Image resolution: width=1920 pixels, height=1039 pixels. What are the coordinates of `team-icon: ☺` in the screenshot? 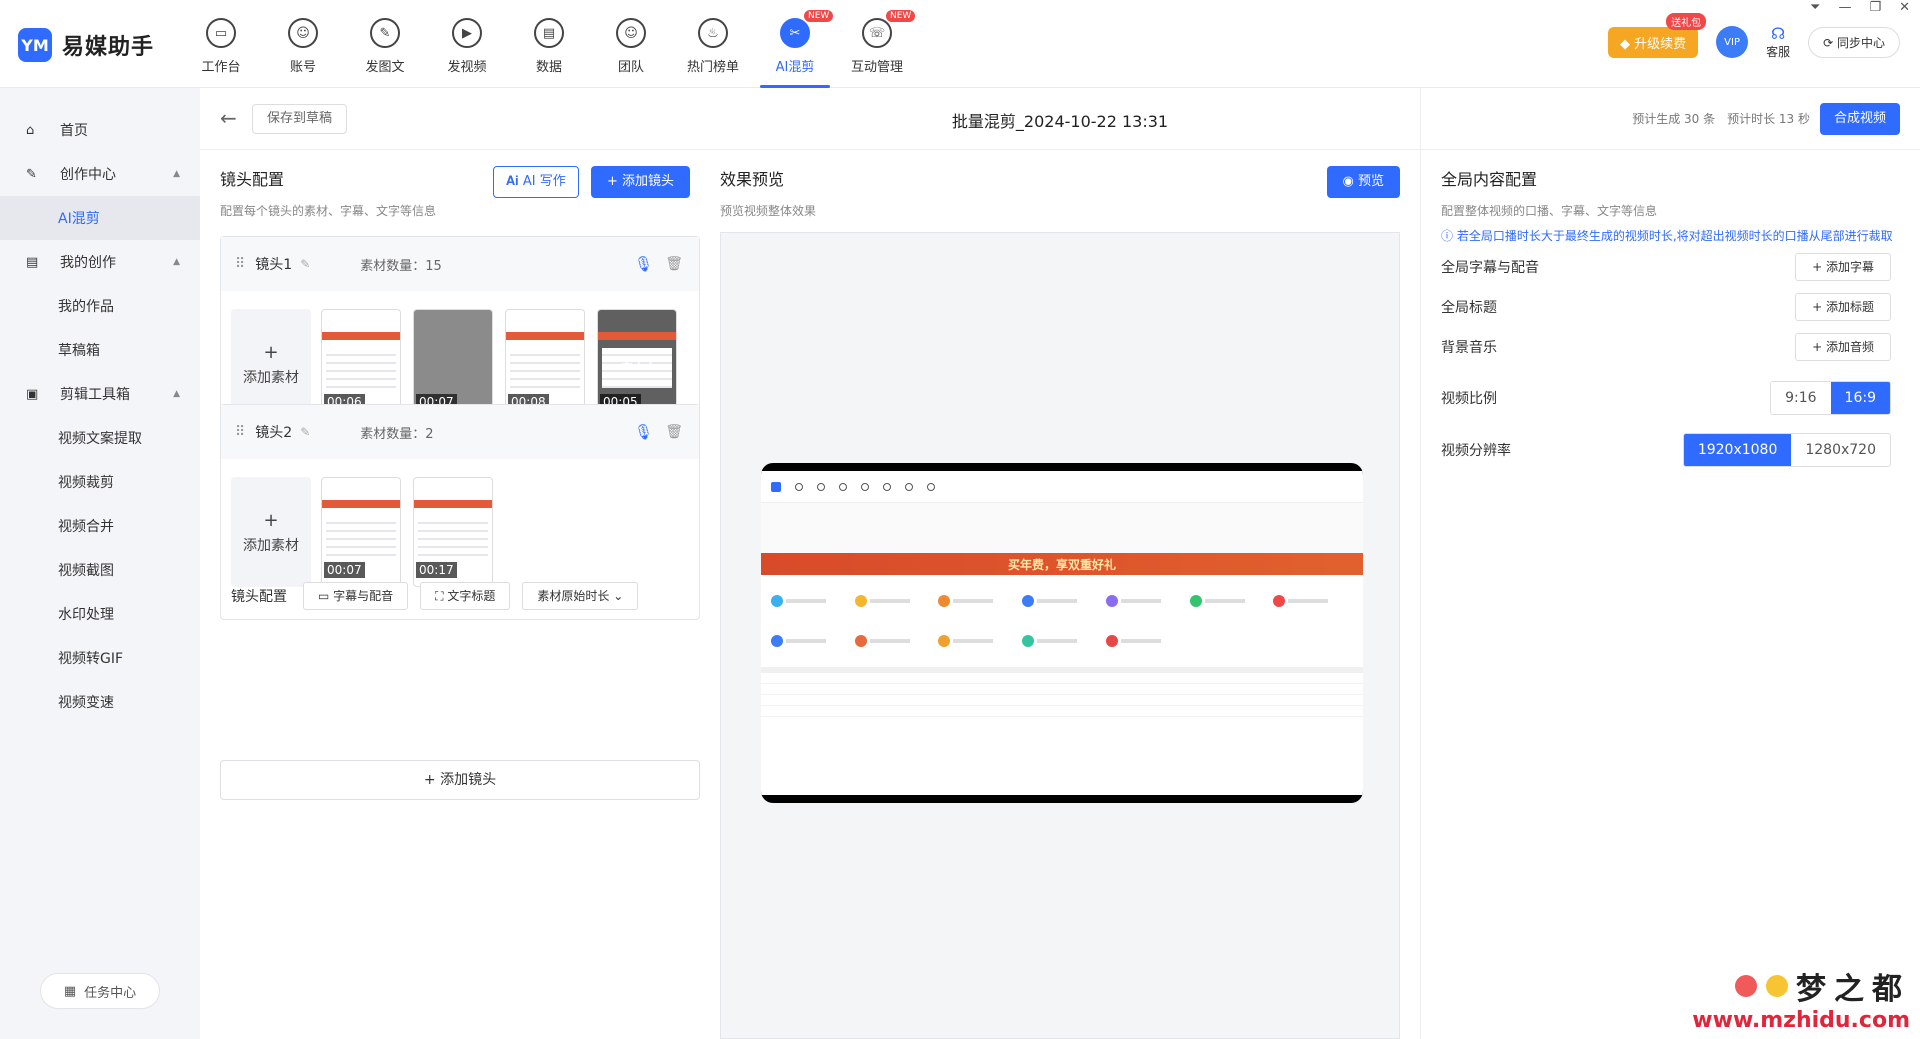 It's located at (631, 33).